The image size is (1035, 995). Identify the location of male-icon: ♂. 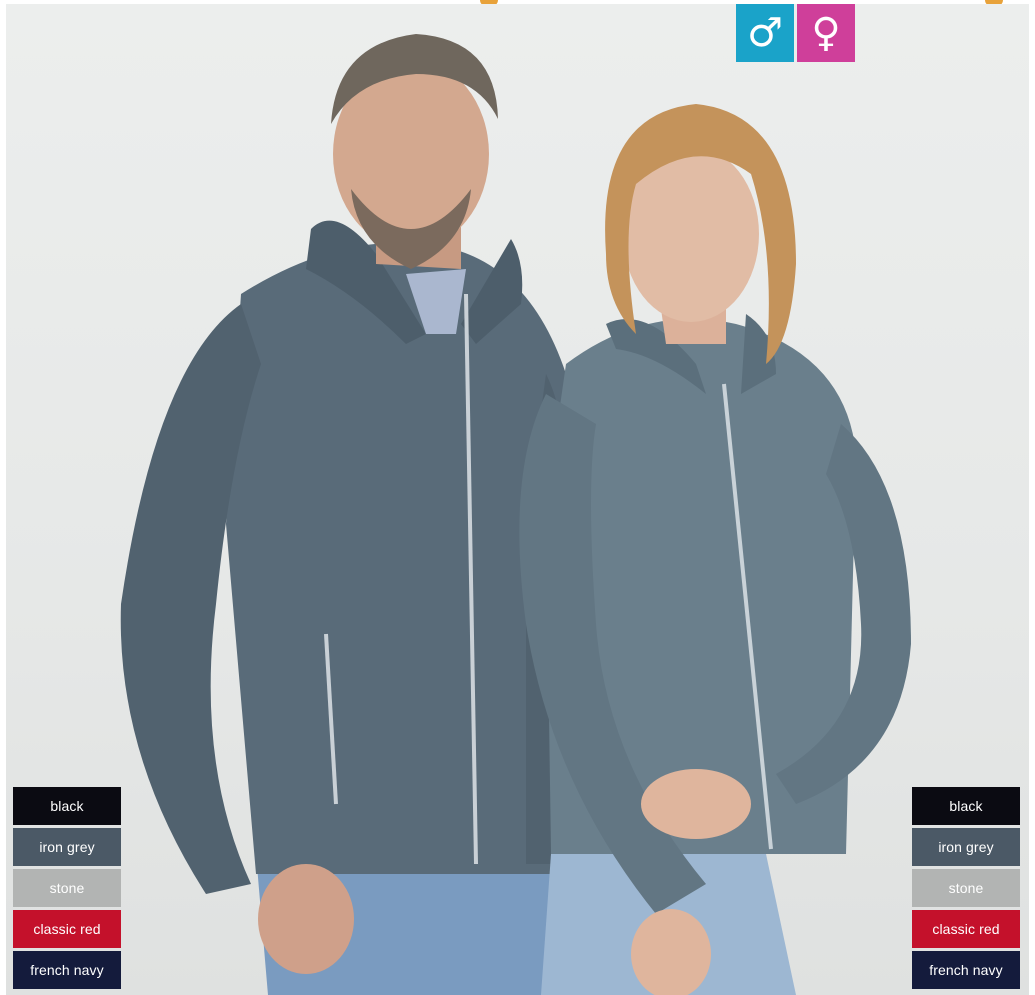
(765, 33).